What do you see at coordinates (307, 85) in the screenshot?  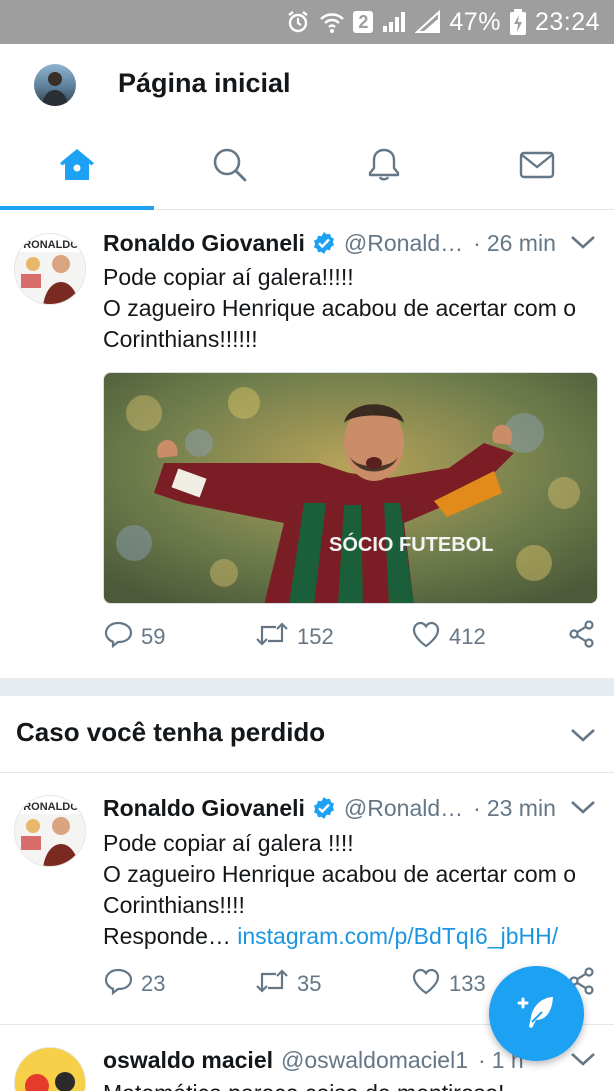 I see `app-header: Página inicial` at bounding box center [307, 85].